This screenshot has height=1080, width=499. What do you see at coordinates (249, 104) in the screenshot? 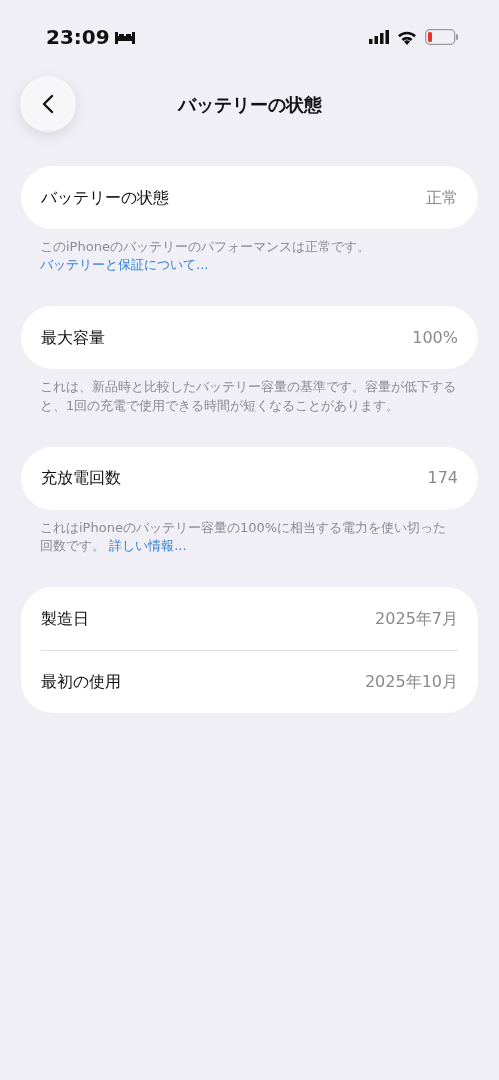
I see `page-title: バッテリーの状態` at bounding box center [249, 104].